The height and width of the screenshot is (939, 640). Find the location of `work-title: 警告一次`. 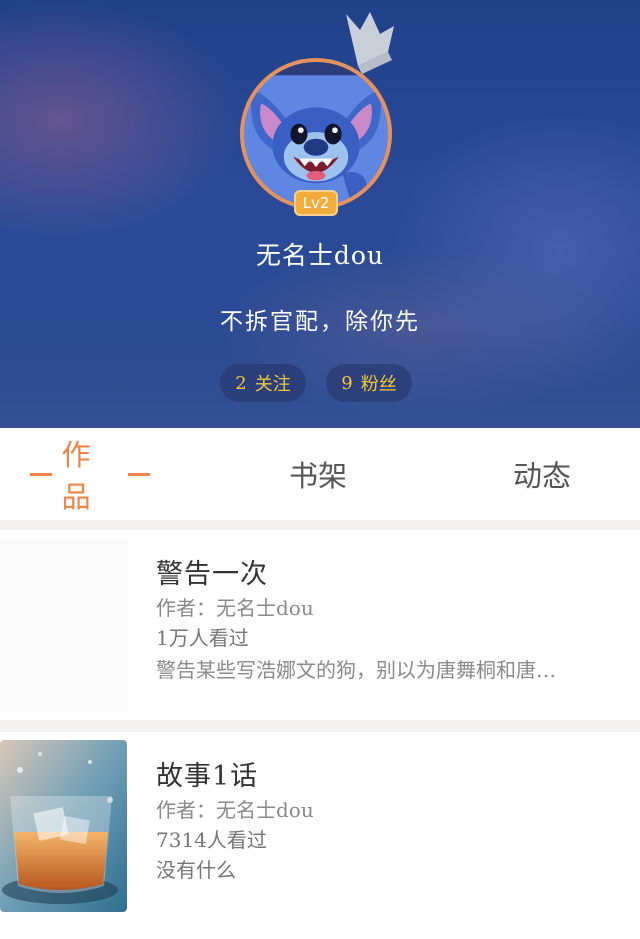

work-title: 警告一次 is located at coordinates (212, 574).